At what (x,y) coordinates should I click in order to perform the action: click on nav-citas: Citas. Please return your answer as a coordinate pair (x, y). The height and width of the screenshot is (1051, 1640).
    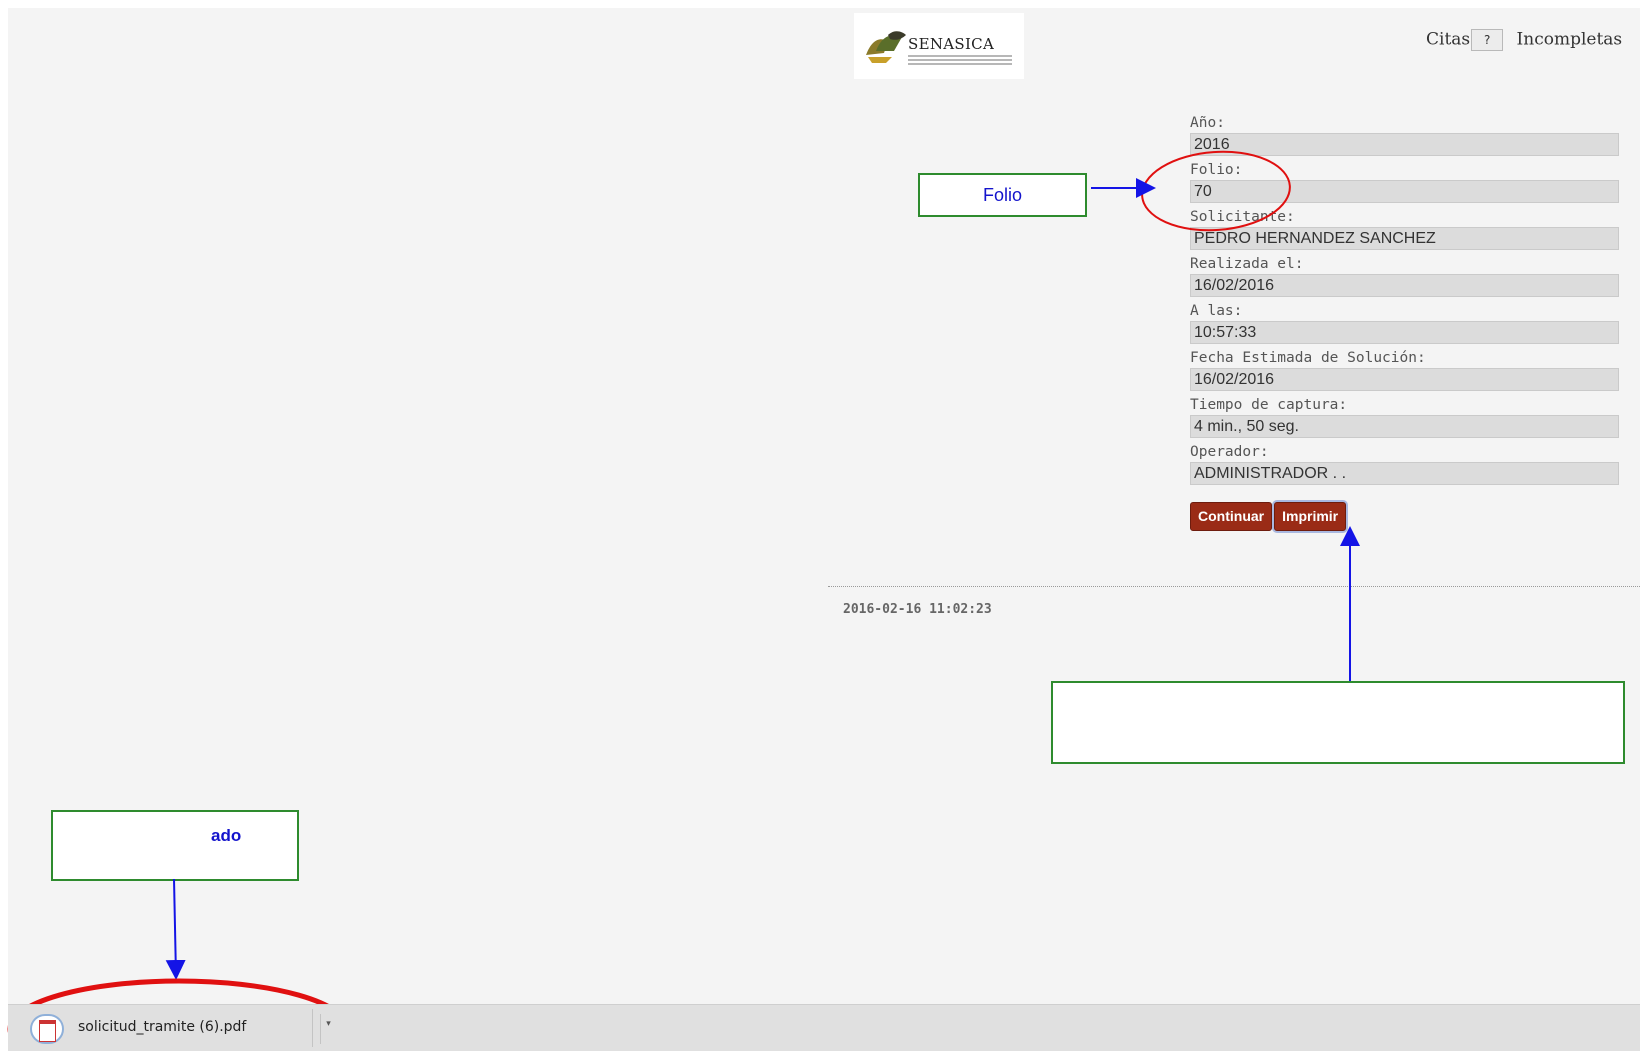
    Looking at the image, I should click on (1448, 40).